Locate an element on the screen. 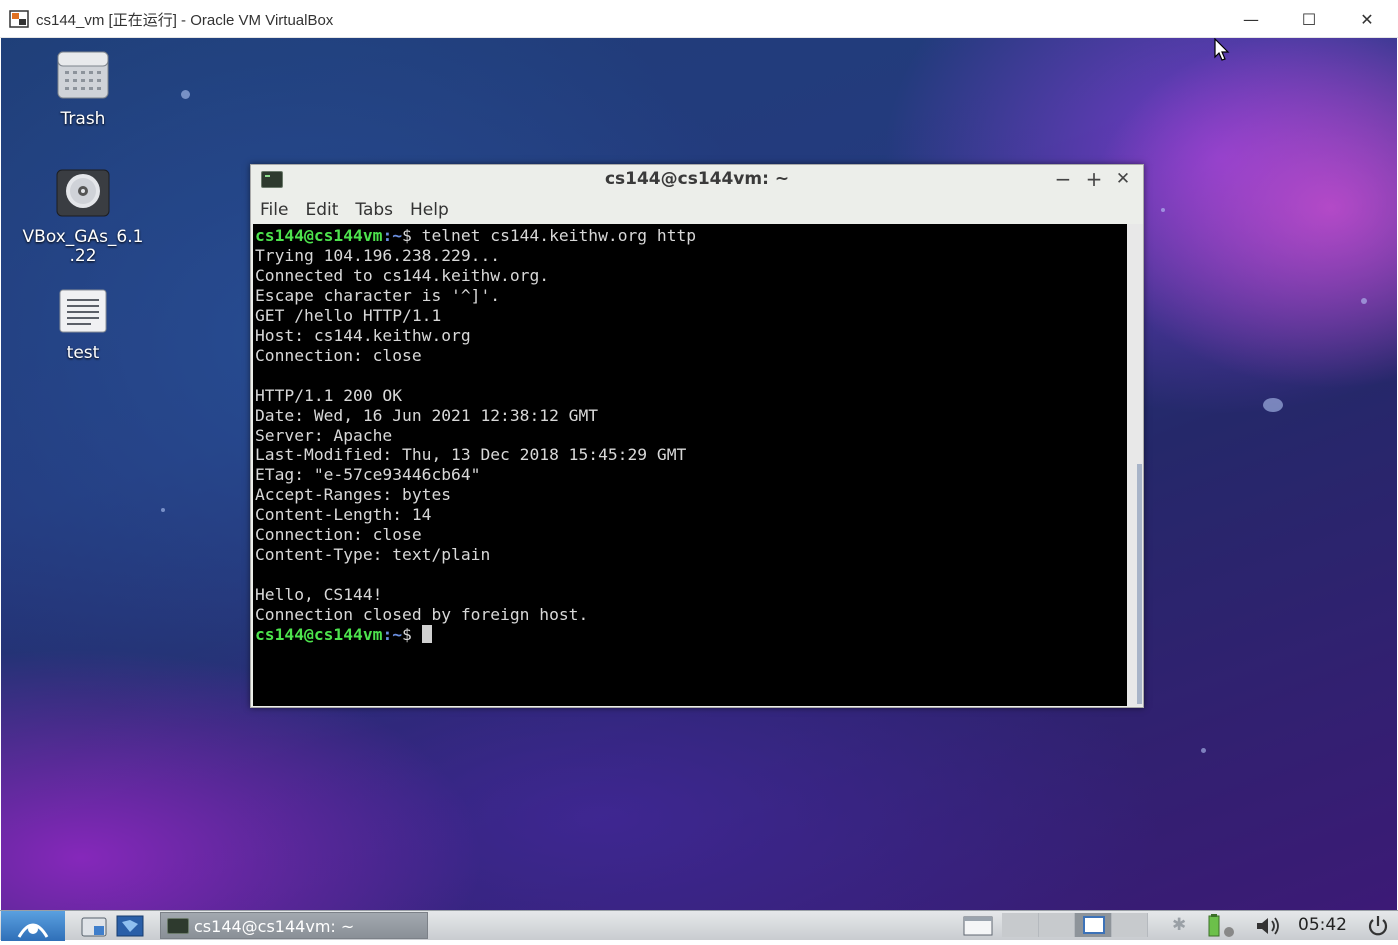 The height and width of the screenshot is (945, 1398). desktop-icon-trash: Trash is located at coordinates (83, 89).